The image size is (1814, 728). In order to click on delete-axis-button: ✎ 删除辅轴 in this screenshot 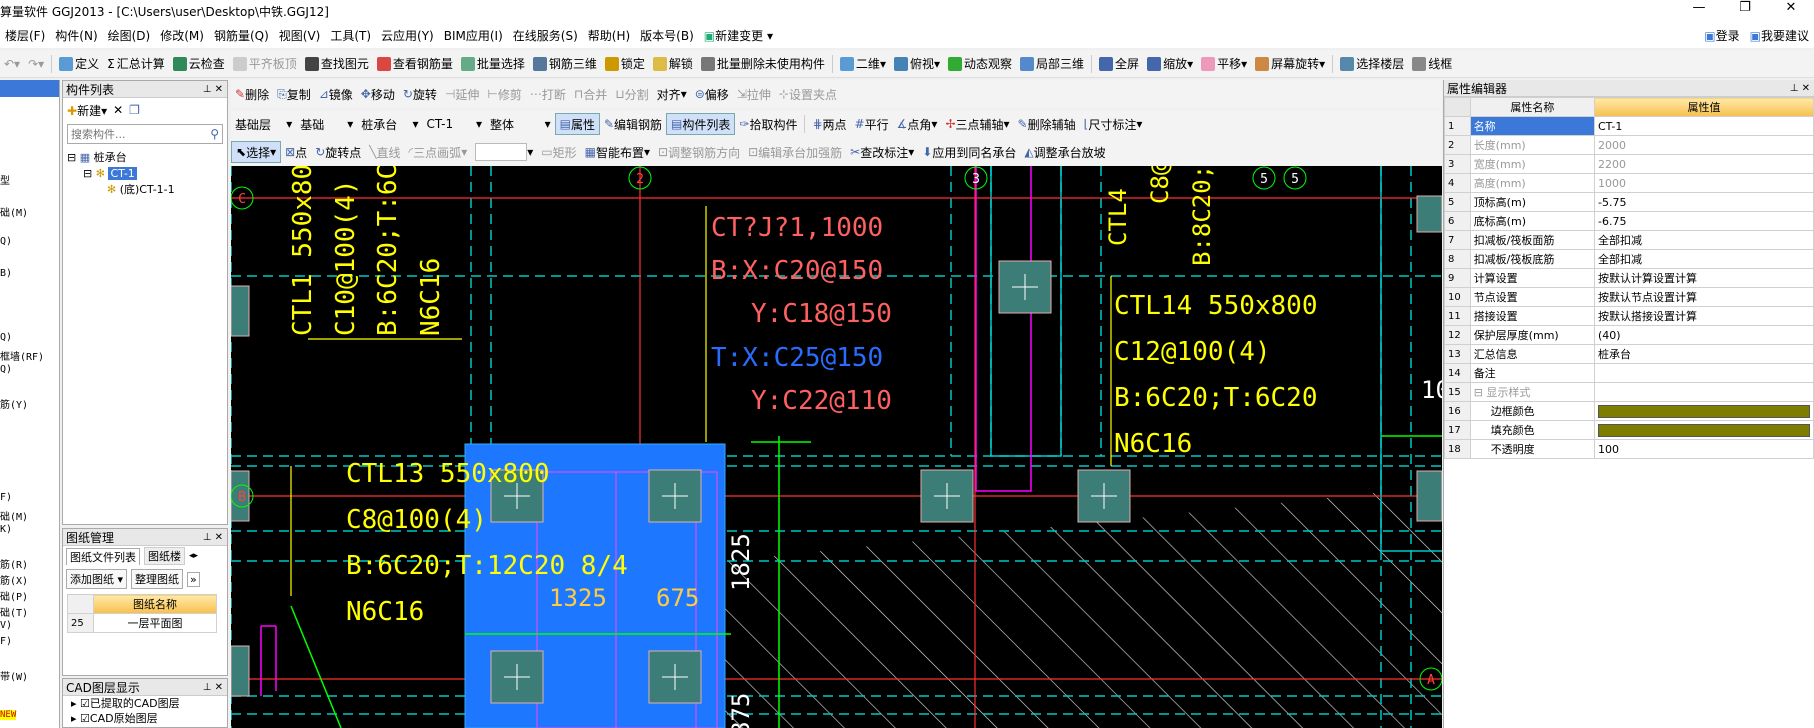, I will do `click(1047, 124)`.